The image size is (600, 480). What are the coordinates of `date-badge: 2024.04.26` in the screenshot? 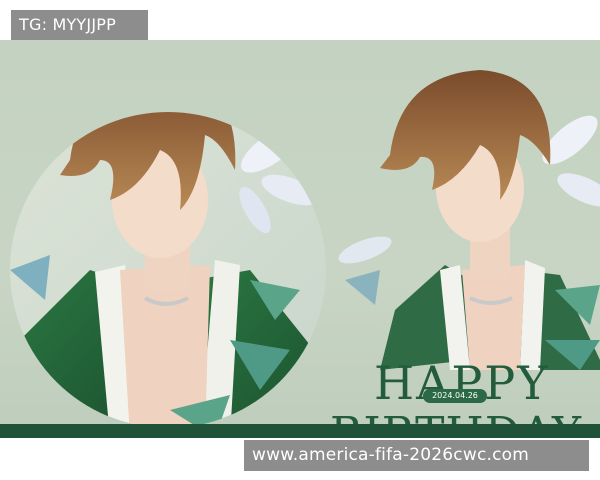 It's located at (455, 396).